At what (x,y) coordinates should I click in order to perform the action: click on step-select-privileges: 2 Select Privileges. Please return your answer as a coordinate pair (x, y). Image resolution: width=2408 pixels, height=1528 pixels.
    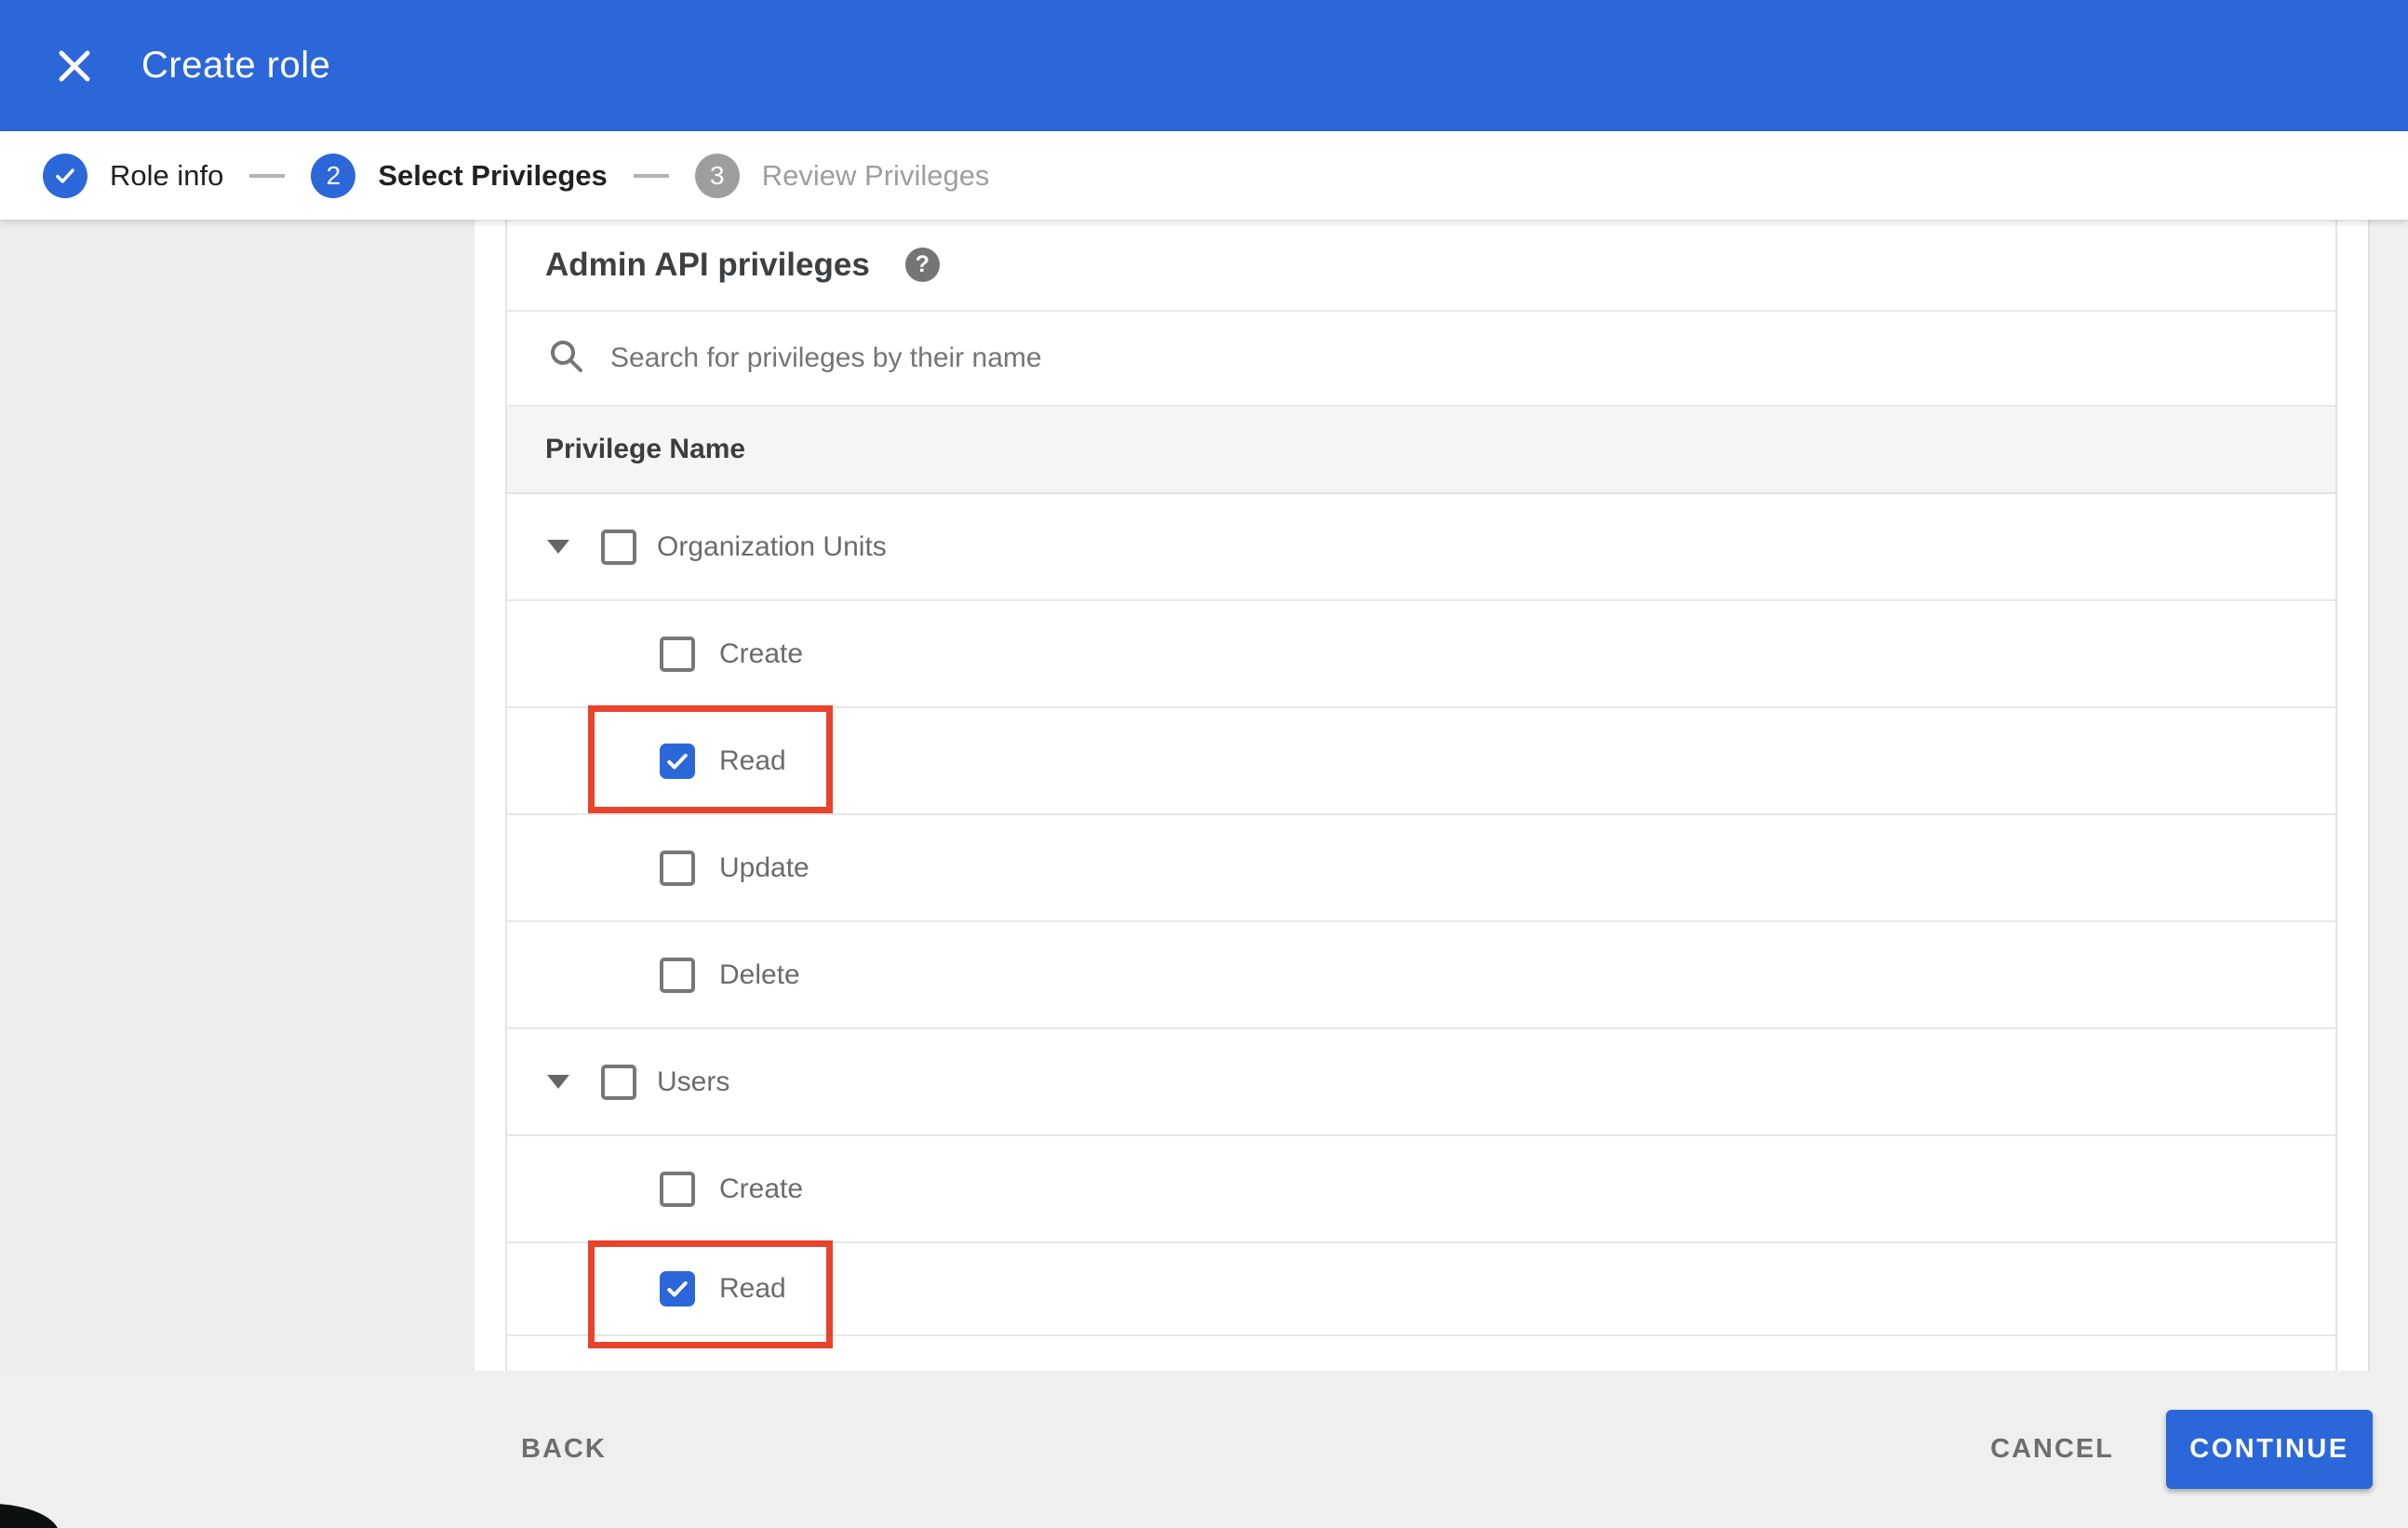
    Looking at the image, I should click on (460, 175).